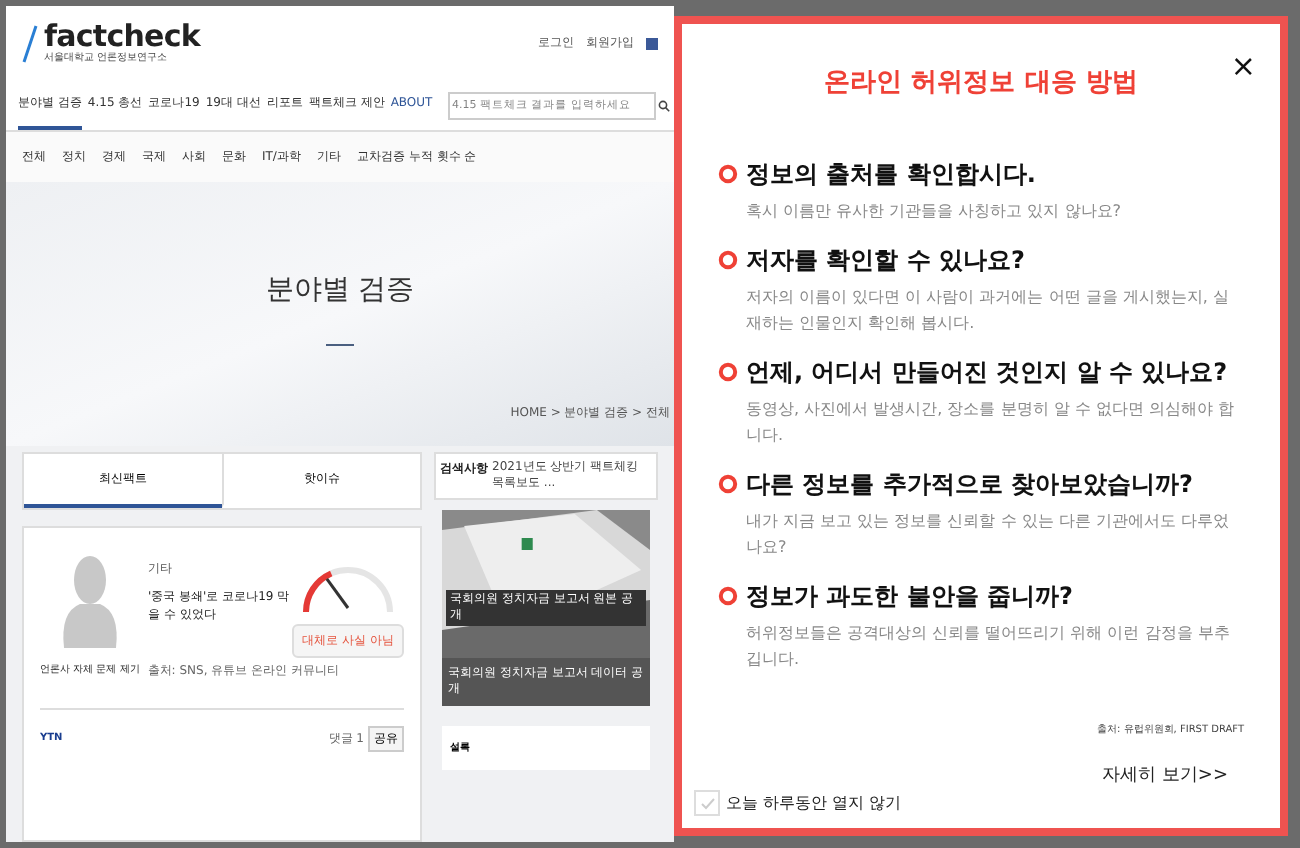 This screenshot has width=1300, height=848. What do you see at coordinates (987, 372) in the screenshot?
I see `tip-heading: 언제, 어디서 만들어진 것인지 알 수 있나요?` at bounding box center [987, 372].